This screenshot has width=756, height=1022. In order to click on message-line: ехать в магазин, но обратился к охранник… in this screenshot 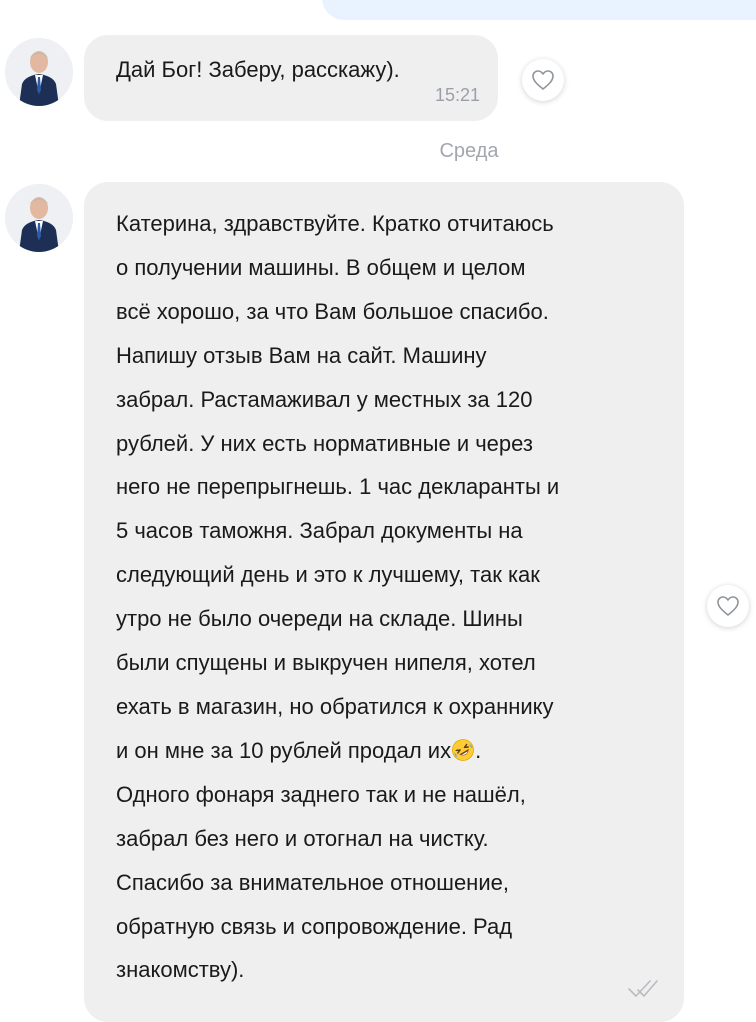, I will do `click(335, 706)`.